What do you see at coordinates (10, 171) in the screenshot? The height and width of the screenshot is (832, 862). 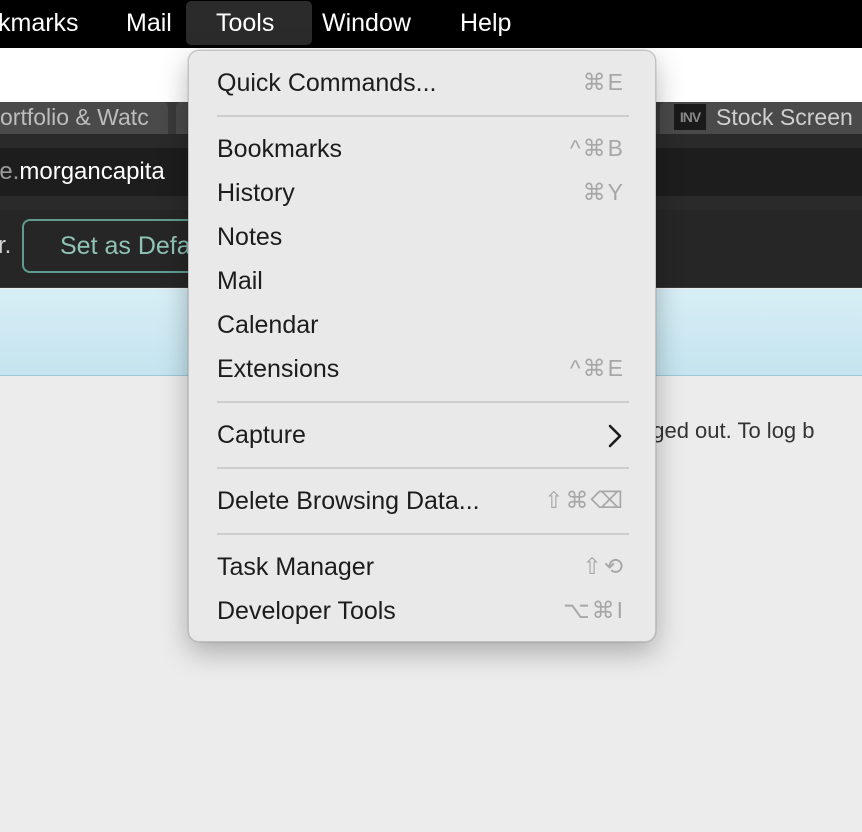 I see `url-subdomain: le.` at bounding box center [10, 171].